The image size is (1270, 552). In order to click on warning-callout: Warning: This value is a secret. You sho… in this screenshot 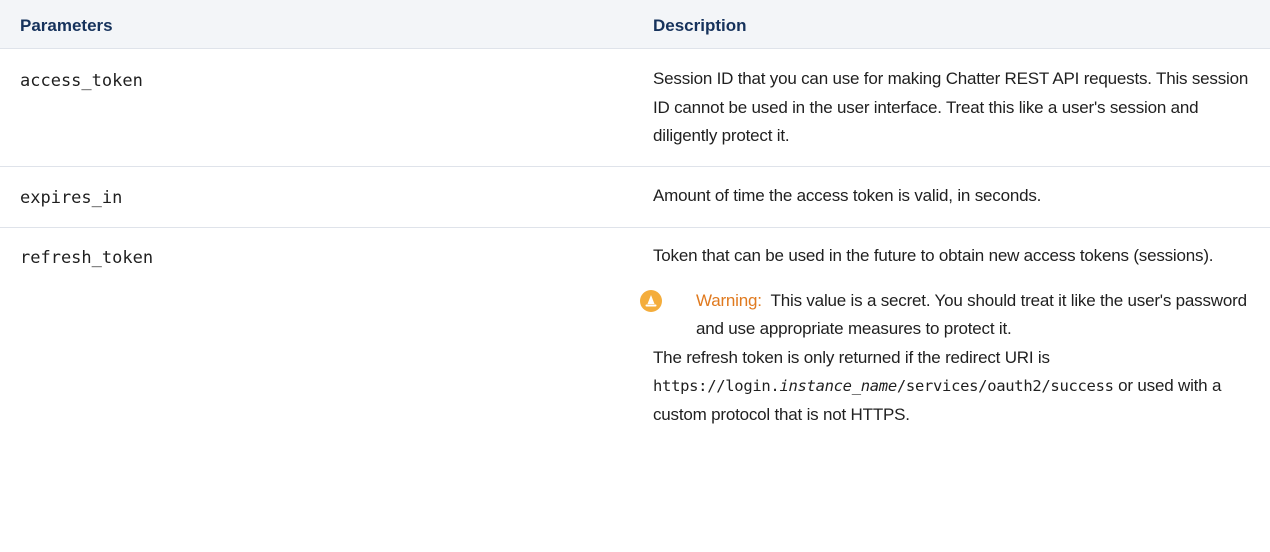, I will do `click(949, 315)`.